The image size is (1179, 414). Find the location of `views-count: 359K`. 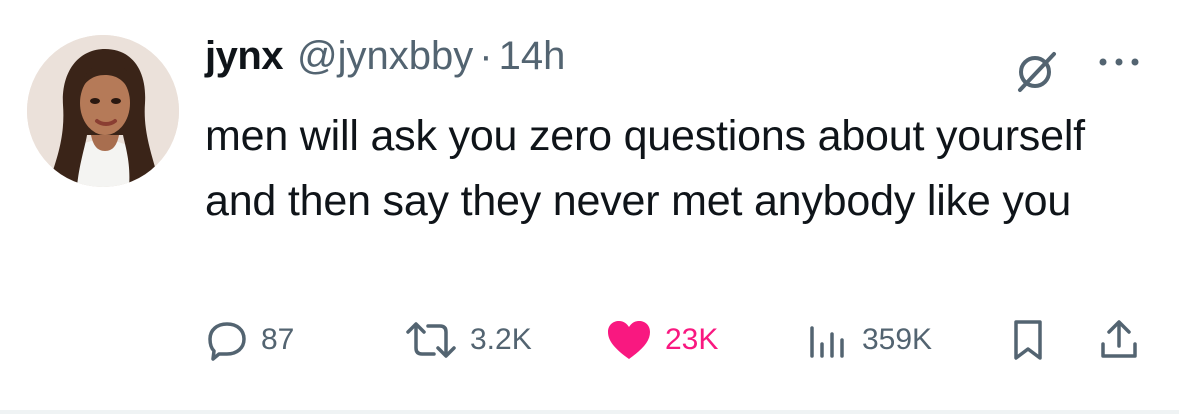

views-count: 359K is located at coordinates (897, 339).